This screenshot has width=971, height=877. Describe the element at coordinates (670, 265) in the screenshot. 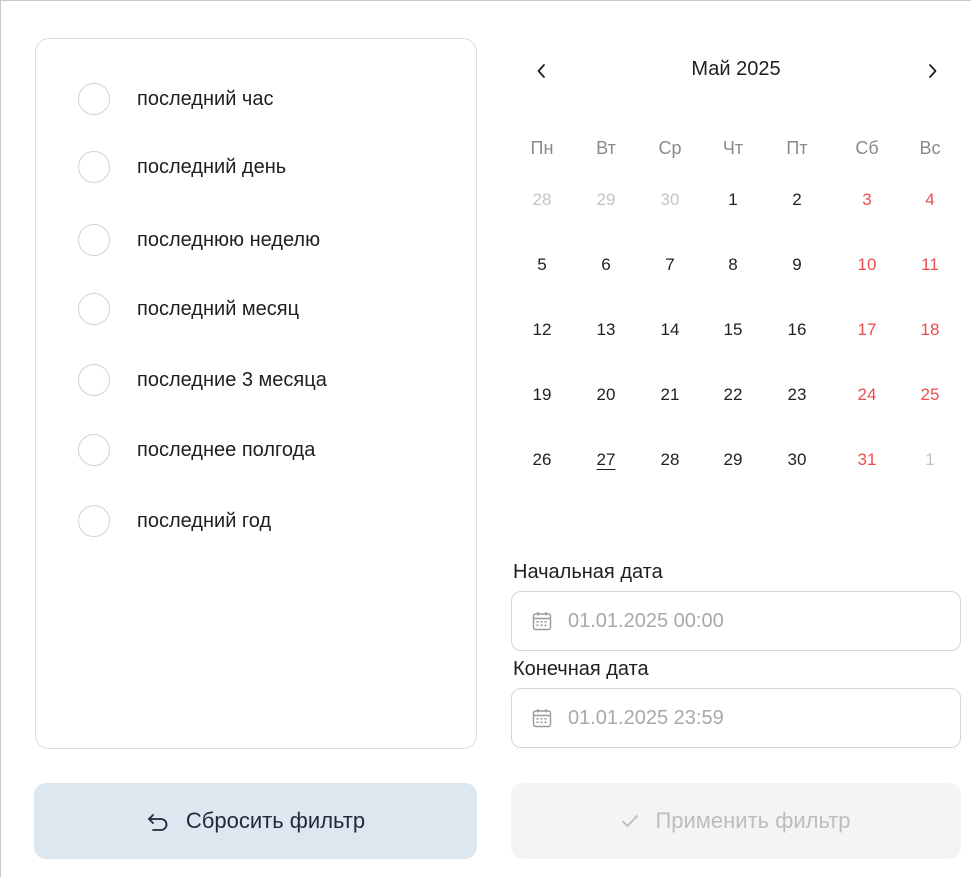

I see `calendar-day: 7` at that location.